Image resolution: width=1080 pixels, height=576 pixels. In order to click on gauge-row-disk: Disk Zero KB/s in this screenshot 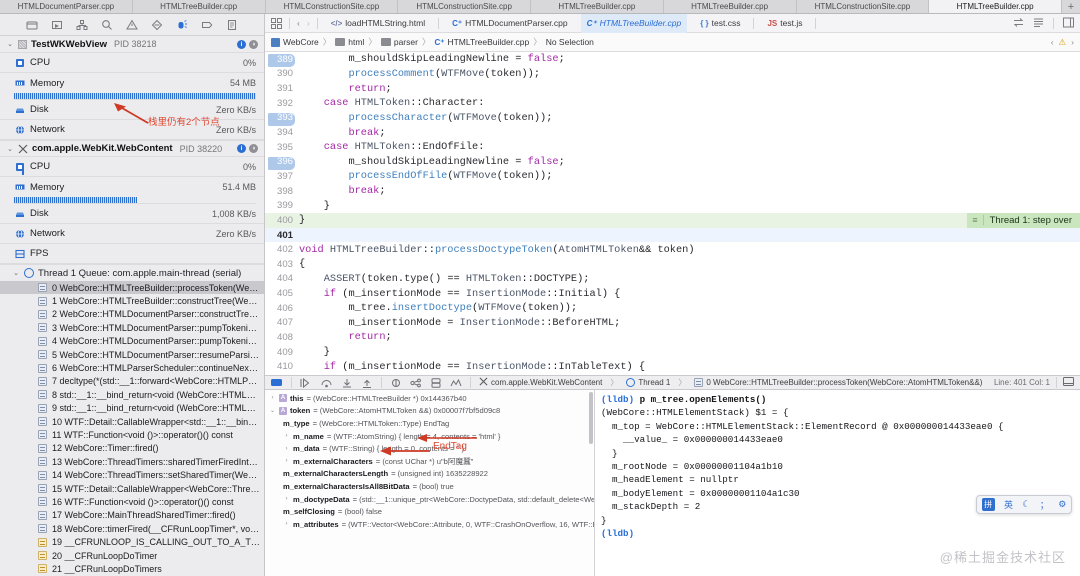, I will do `click(132, 110)`.